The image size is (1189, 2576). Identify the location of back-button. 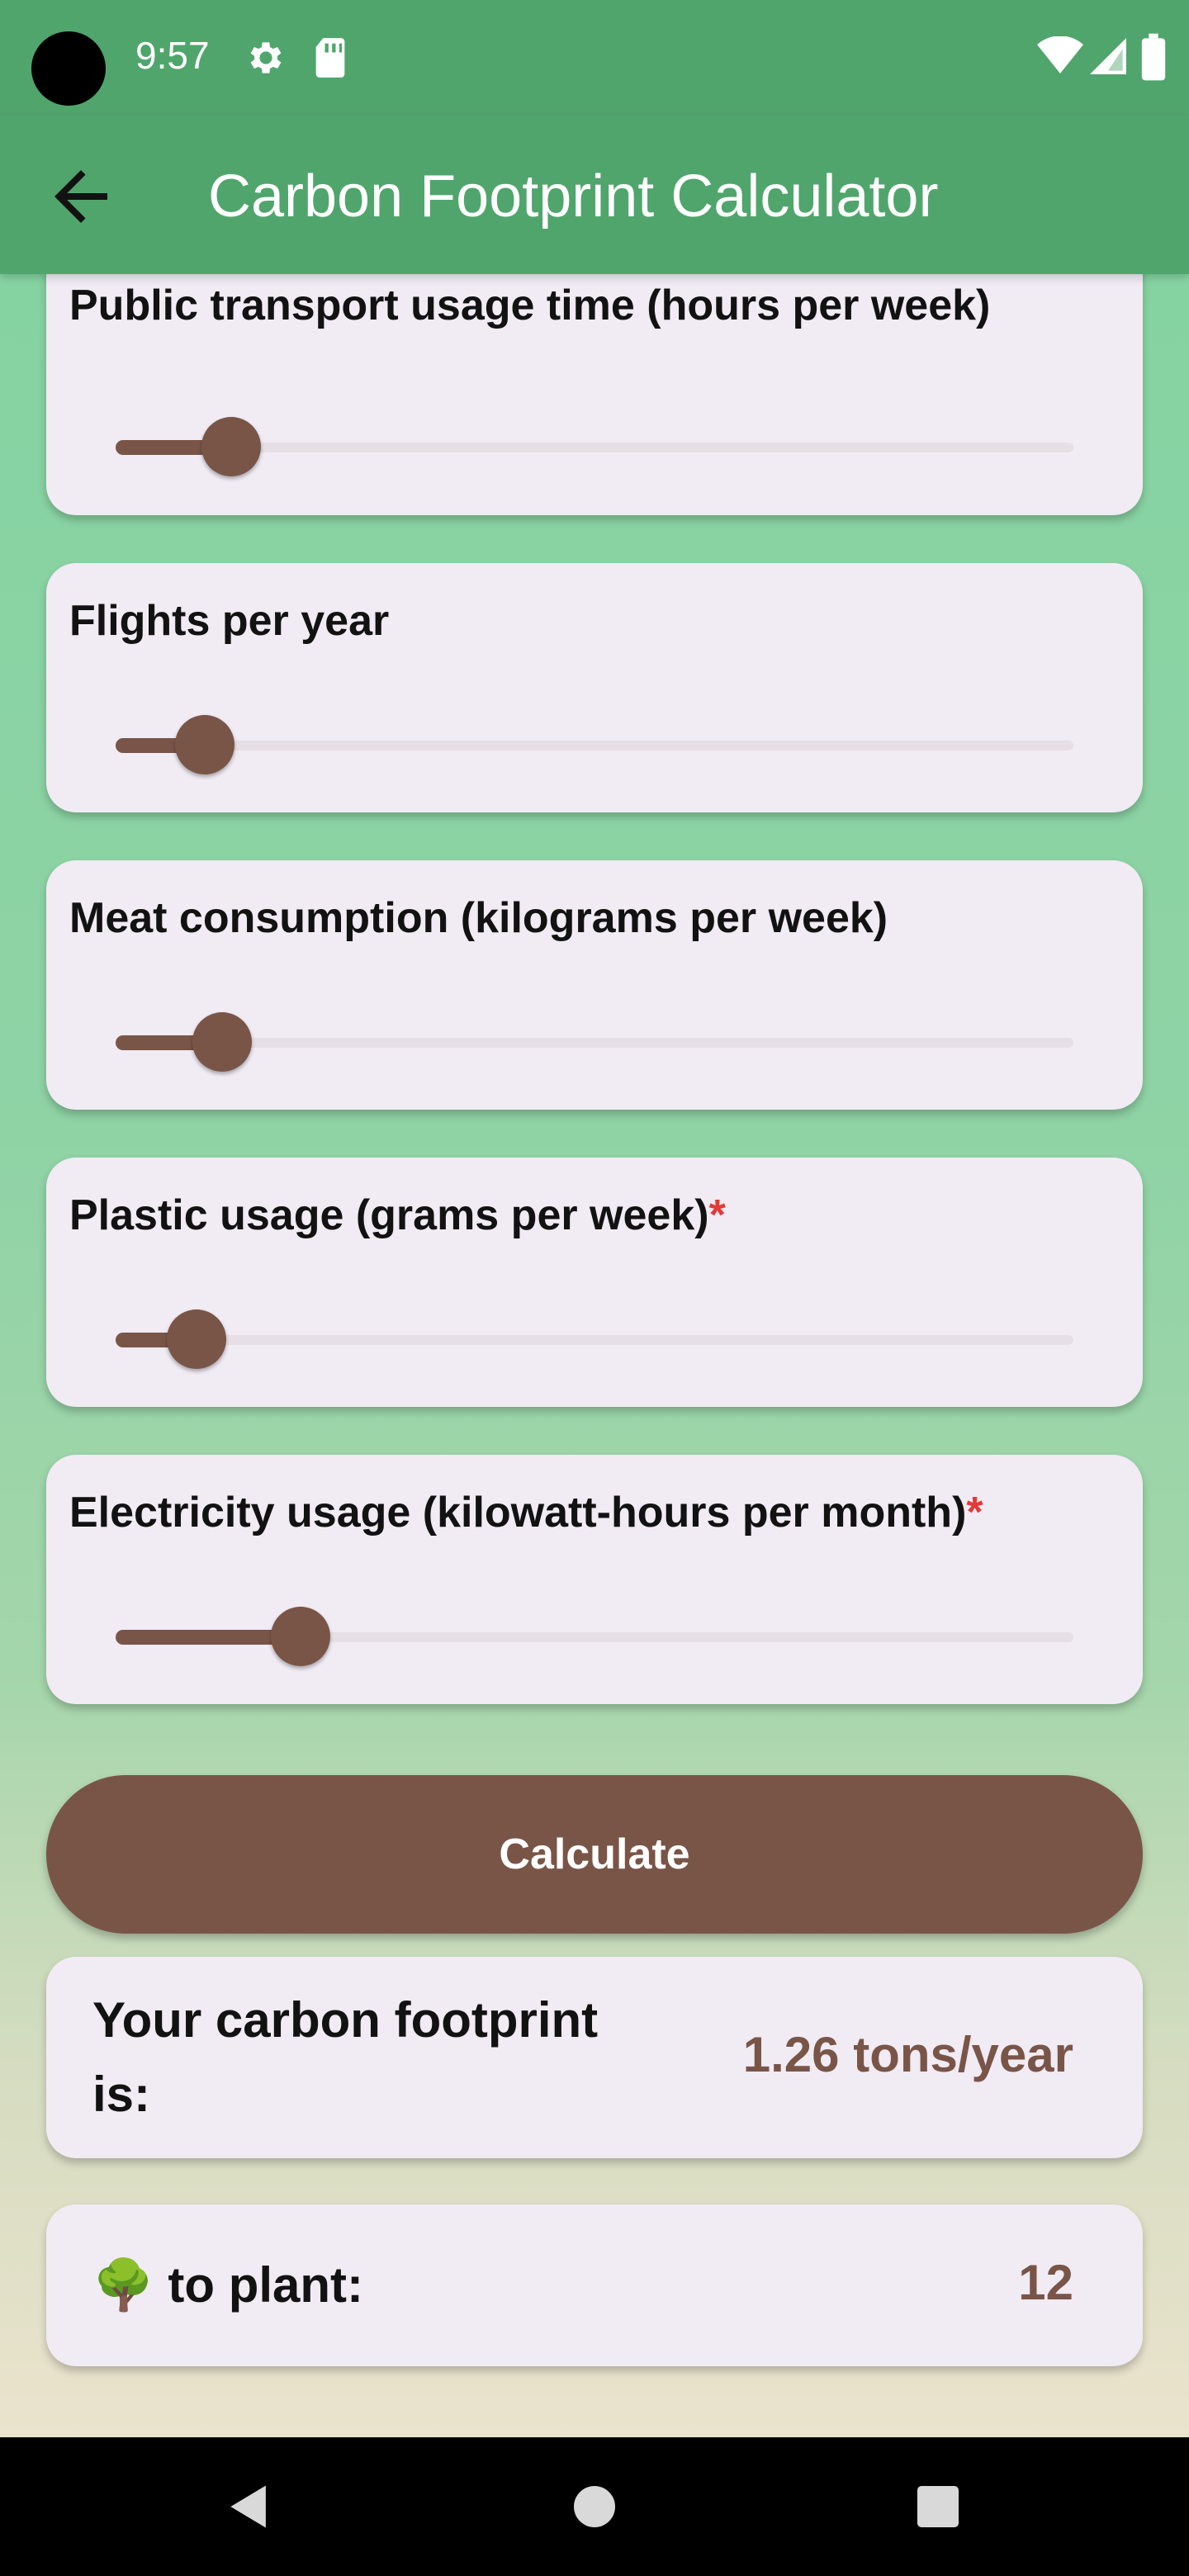
(81, 196).